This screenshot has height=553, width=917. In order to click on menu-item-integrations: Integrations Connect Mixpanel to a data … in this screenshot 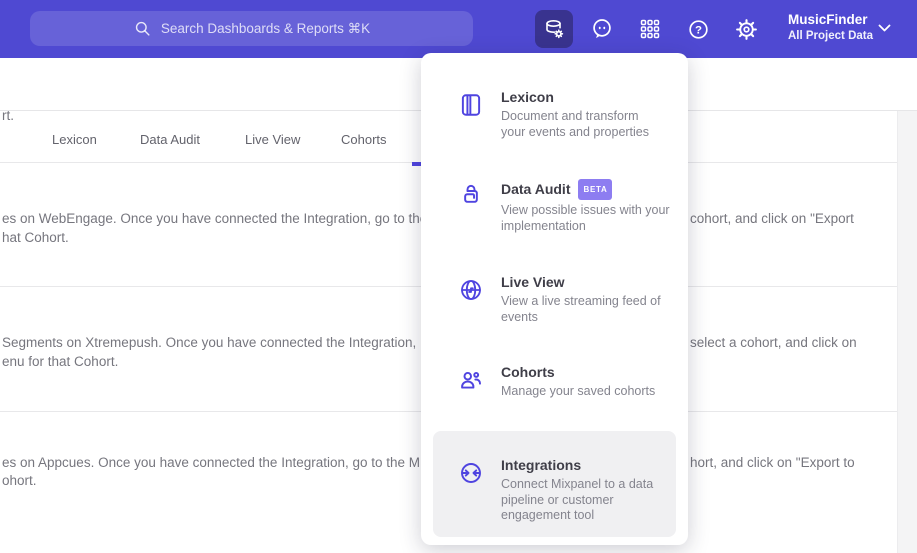, I will do `click(554, 484)`.